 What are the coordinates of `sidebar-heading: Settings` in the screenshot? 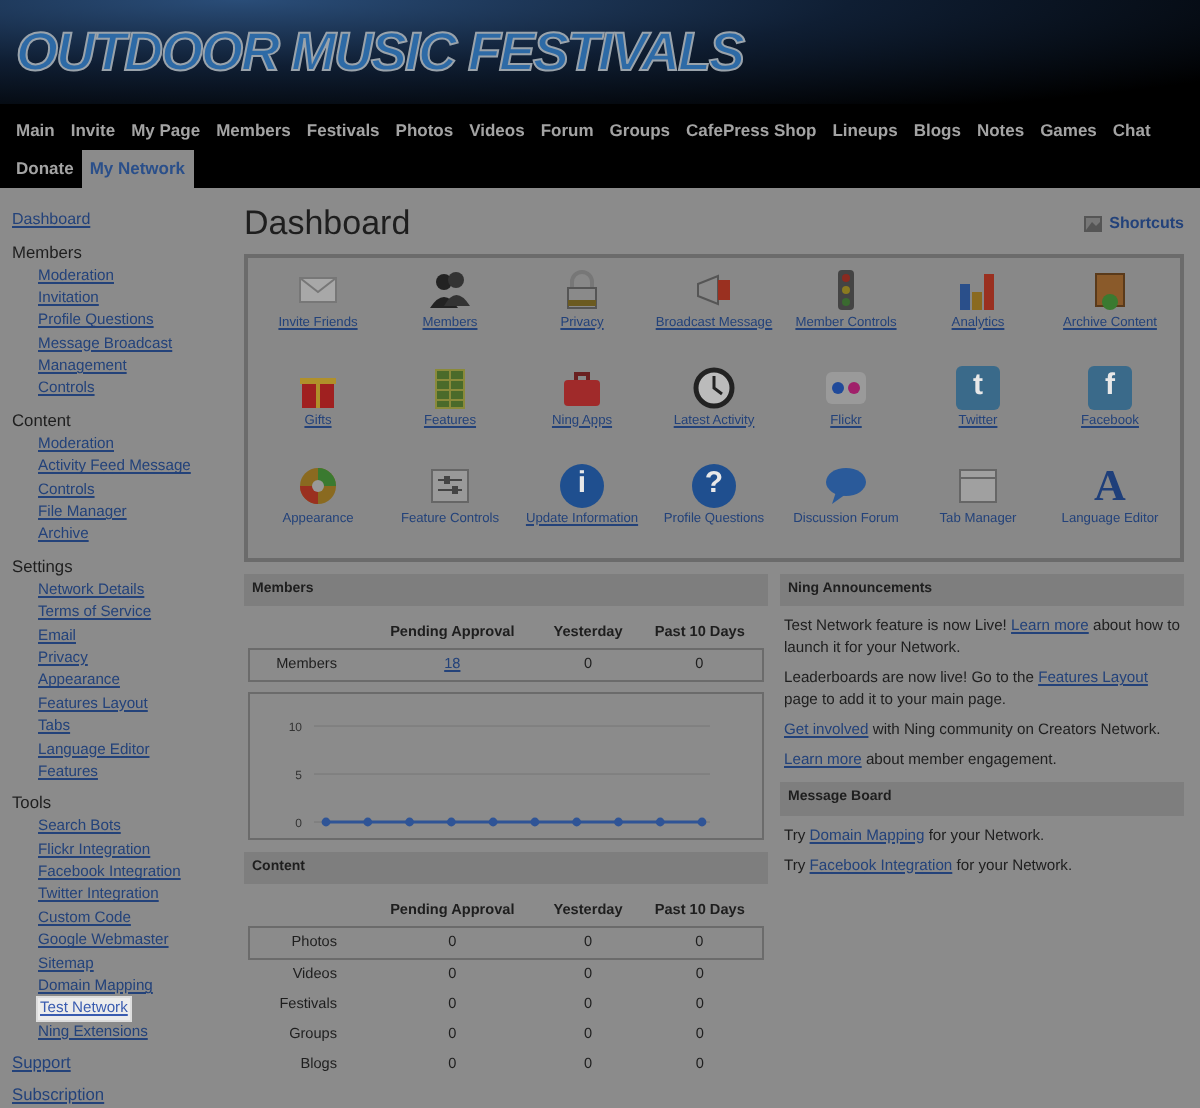 It's located at (43, 565).